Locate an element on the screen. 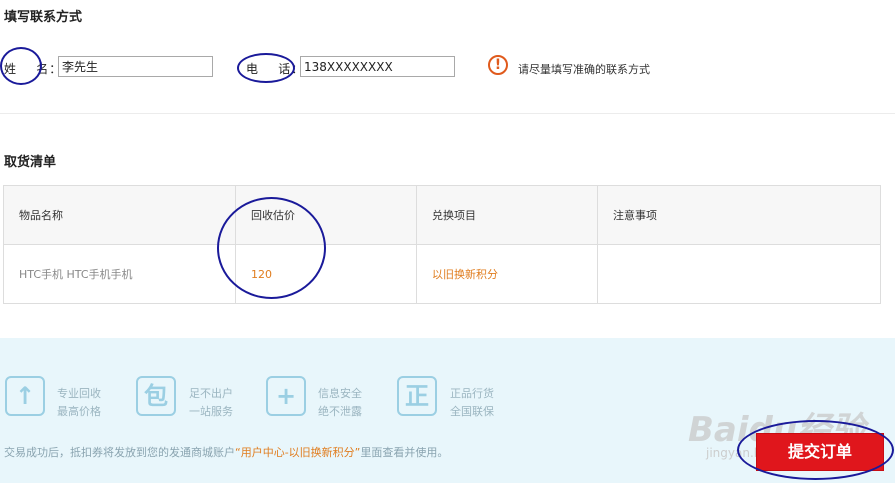  user-center-link: “用户中心-以旧换新积分” is located at coordinates (297, 452).